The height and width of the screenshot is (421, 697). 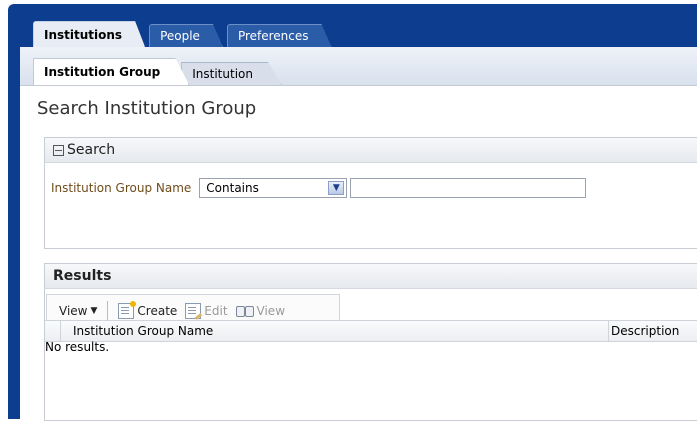 I want to click on empty-results-text: No results., so click(x=77, y=347).